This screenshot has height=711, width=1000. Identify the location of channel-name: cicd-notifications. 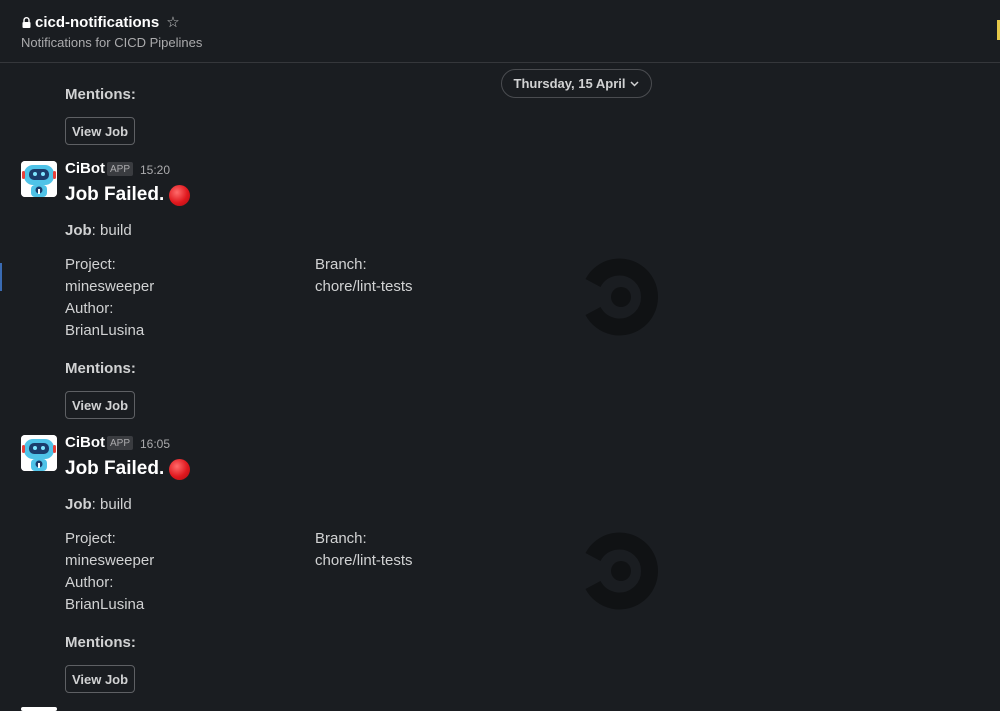
(97, 22).